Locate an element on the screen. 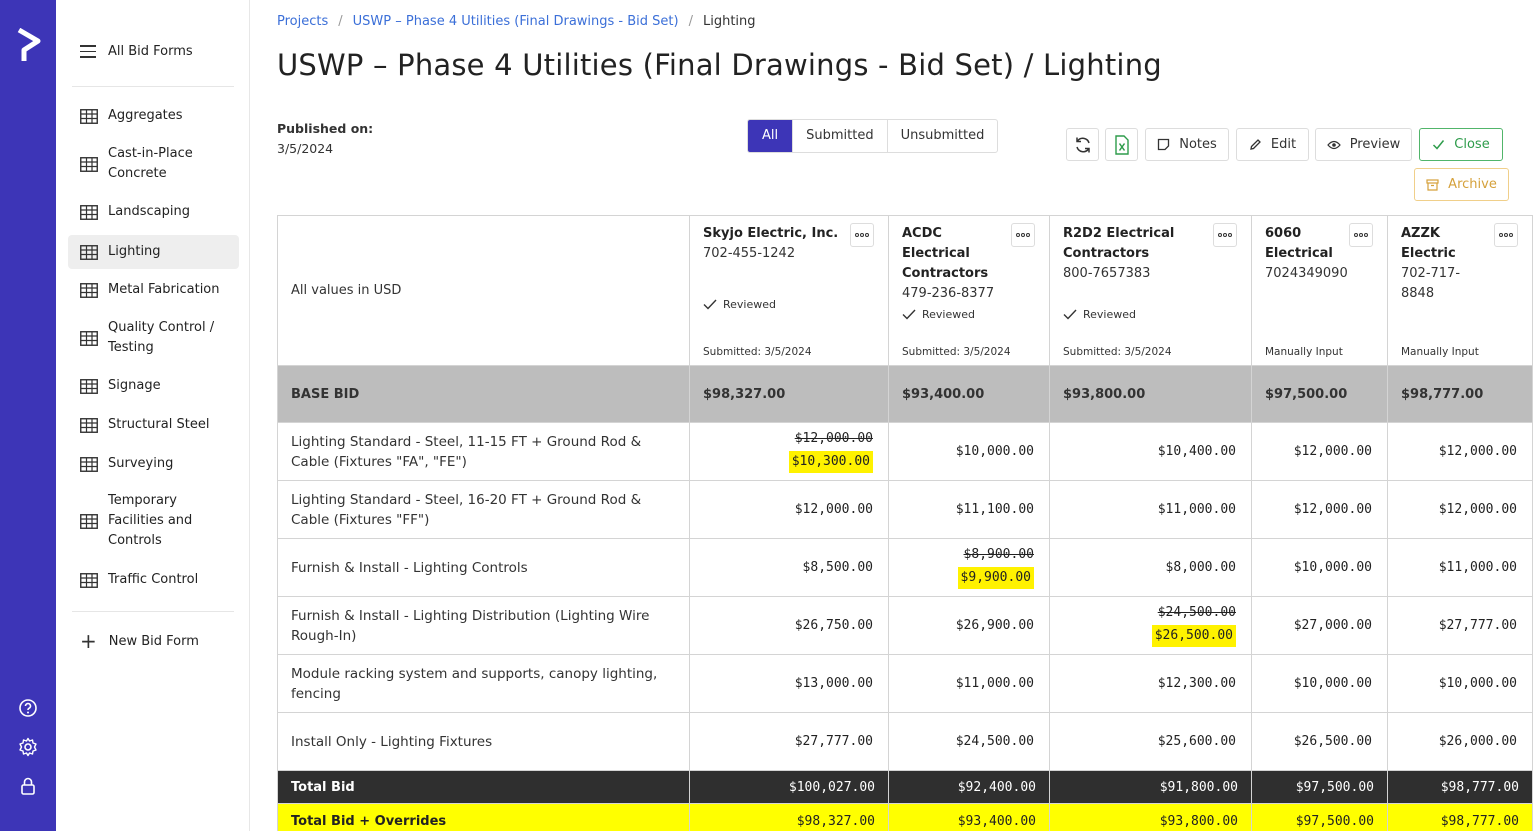 The image size is (1536, 831). line-item-description: Furnish & Install - Lighting Controls is located at coordinates (483, 567).